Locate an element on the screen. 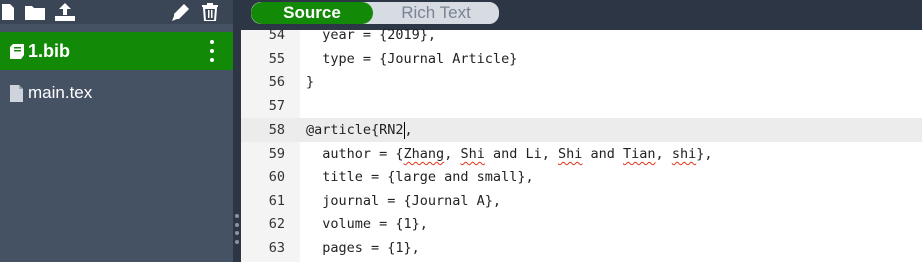  line-number: 59 is located at coordinates (276, 154).